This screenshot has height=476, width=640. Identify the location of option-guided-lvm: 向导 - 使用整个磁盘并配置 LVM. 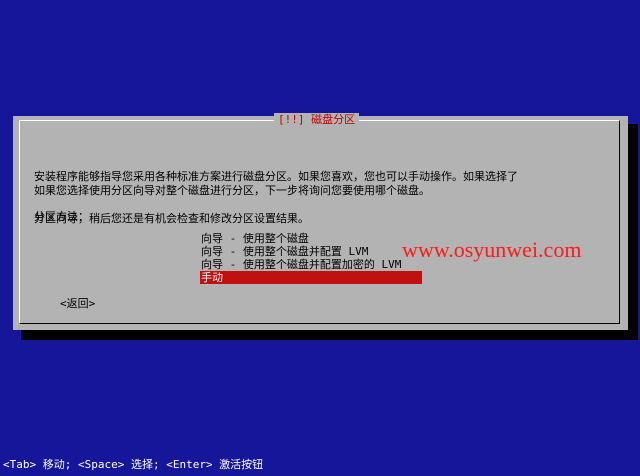
(311, 251).